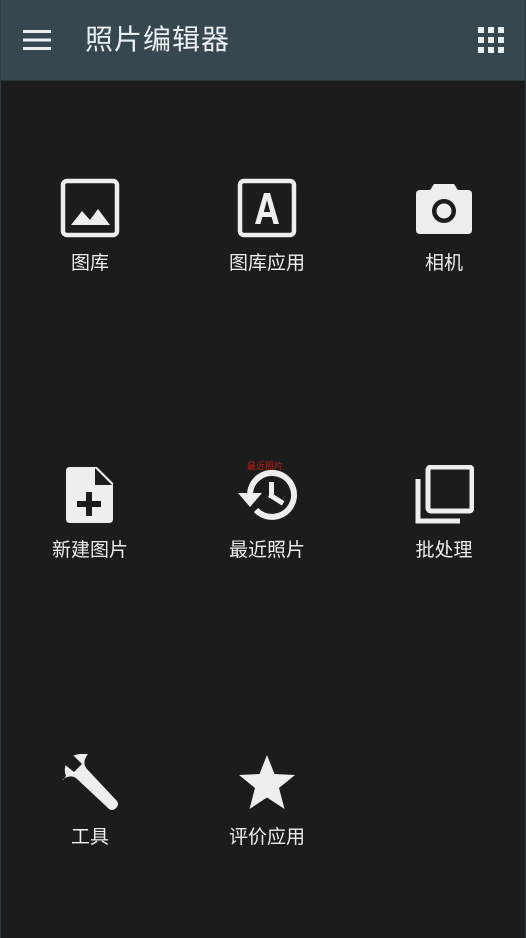  What do you see at coordinates (90, 208) in the screenshot?
I see `image-icon` at bounding box center [90, 208].